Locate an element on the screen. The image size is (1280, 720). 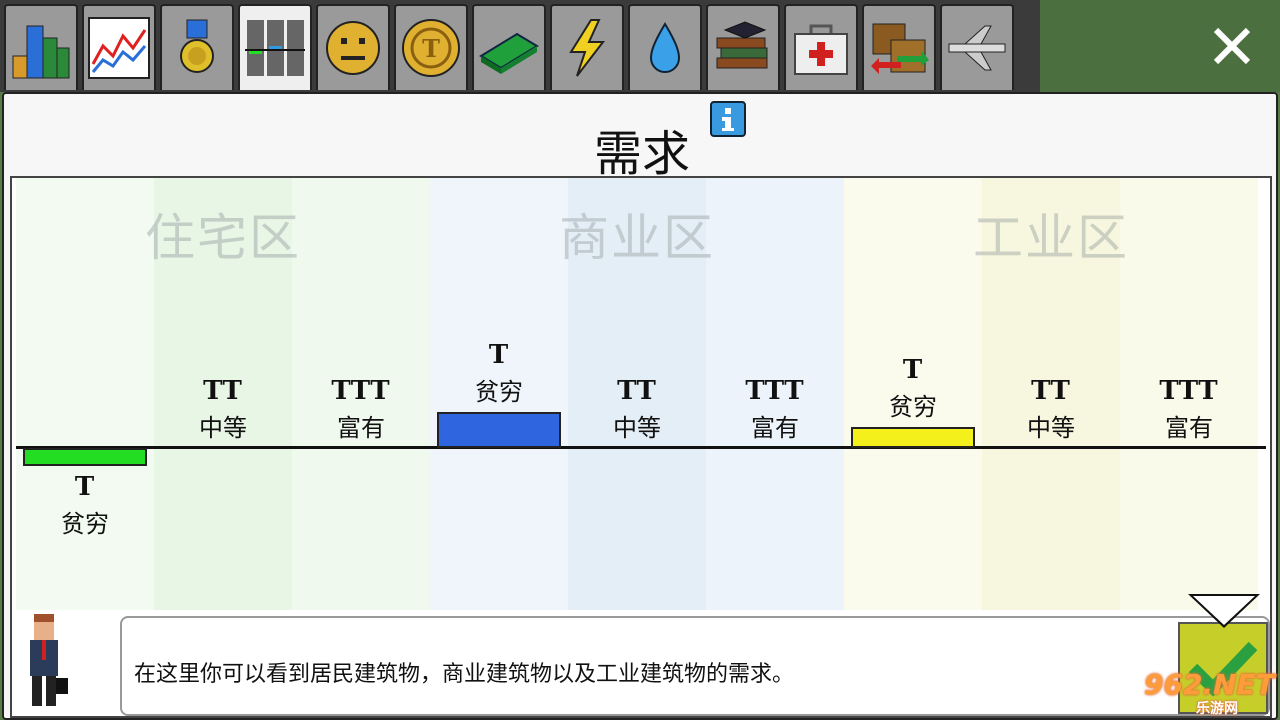
close-icon is located at coordinates (1232, 46).